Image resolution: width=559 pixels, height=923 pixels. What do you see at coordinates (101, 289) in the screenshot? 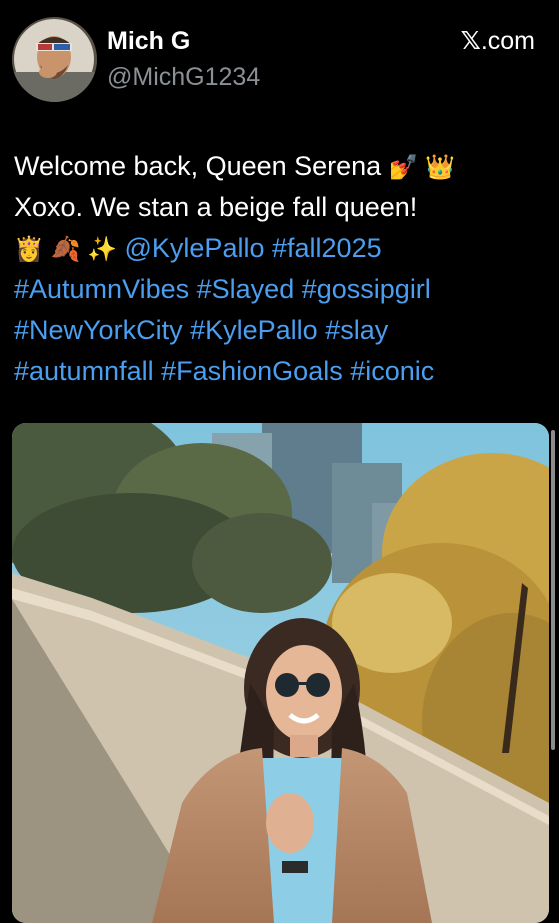
I see `hashtag-link: #AutumnVibes` at bounding box center [101, 289].